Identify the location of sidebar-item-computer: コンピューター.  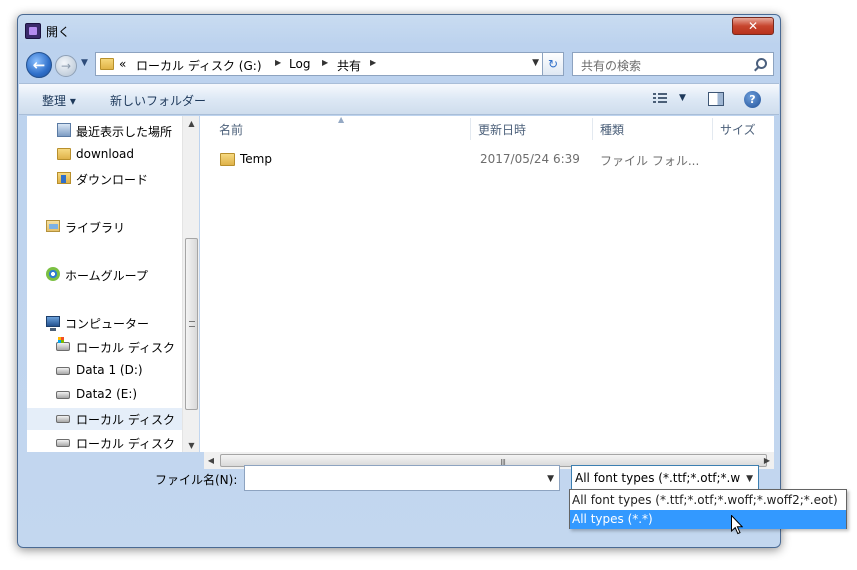
(114, 323).